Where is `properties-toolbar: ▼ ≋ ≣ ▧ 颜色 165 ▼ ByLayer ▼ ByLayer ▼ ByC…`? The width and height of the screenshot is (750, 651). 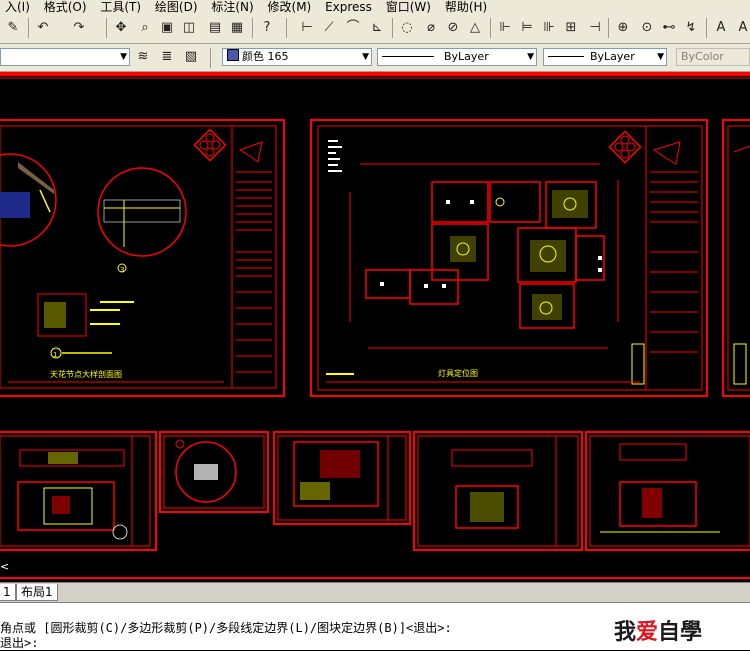
properties-toolbar: ▼ ≋ ≣ ▧ 颜色 165 ▼ ByLayer ▼ ByLayer ▼ ByC… is located at coordinates (375, 58).